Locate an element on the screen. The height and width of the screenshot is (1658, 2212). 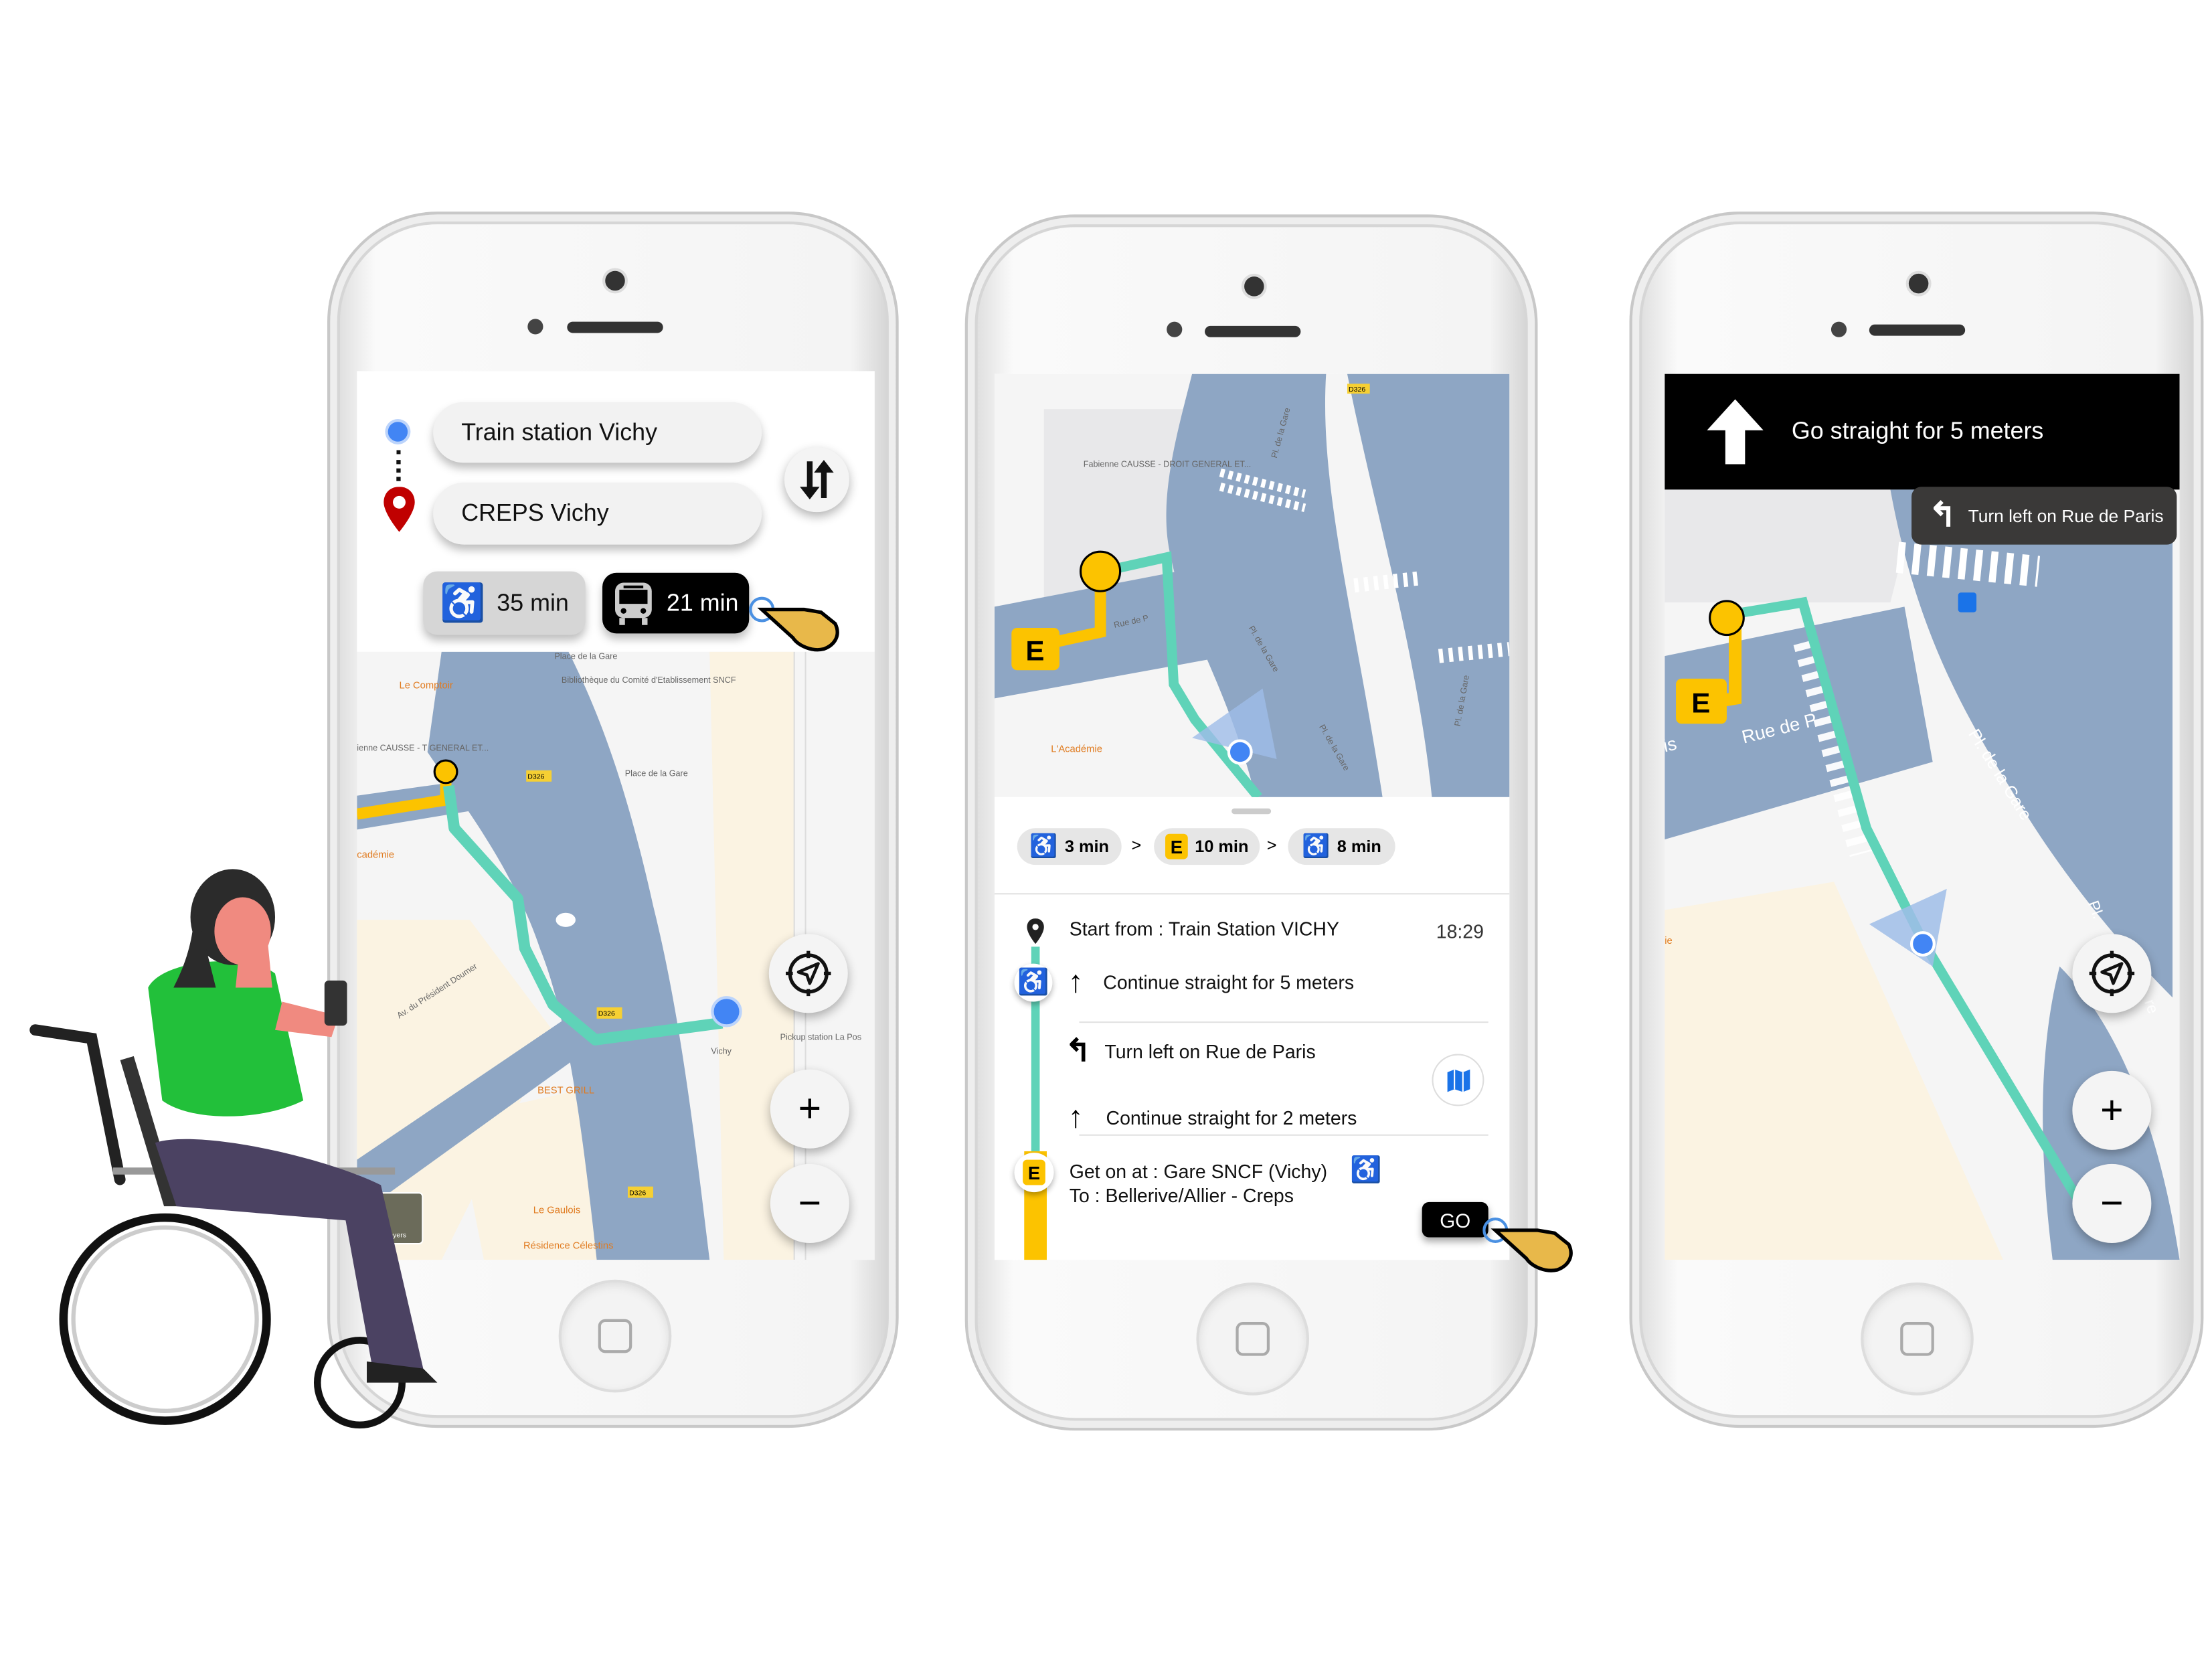
current-instruction: Go straight for 5 meters is located at coordinates (1918, 430).